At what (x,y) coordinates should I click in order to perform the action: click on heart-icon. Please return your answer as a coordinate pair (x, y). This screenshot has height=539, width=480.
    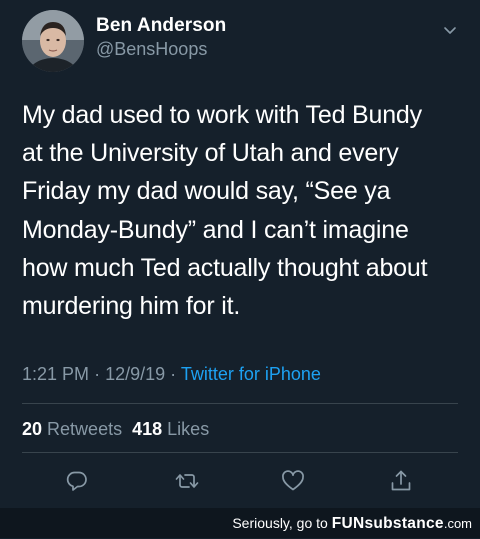
    Looking at the image, I should click on (293, 480).